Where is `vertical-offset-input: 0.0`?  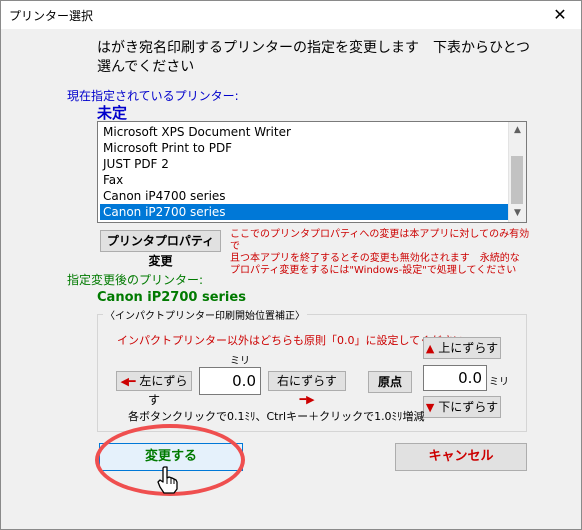 vertical-offset-input: 0.0 is located at coordinates (455, 378).